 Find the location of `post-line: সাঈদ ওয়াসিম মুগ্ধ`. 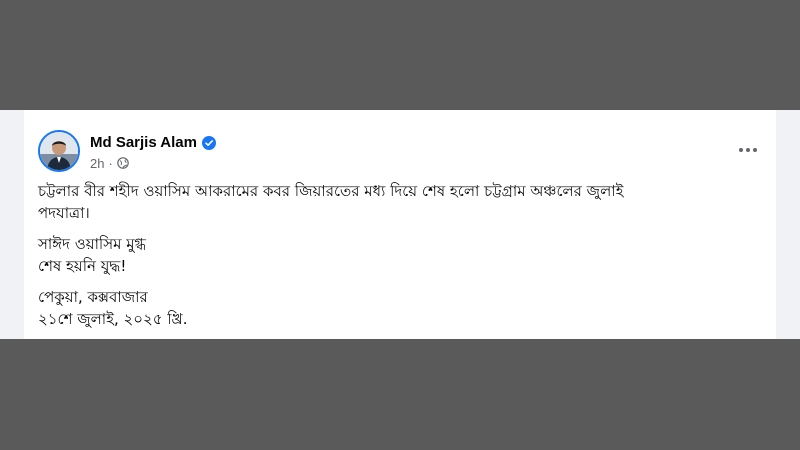

post-line: সাঈদ ওয়াসিম মুগ্ধ is located at coordinates (92, 244).